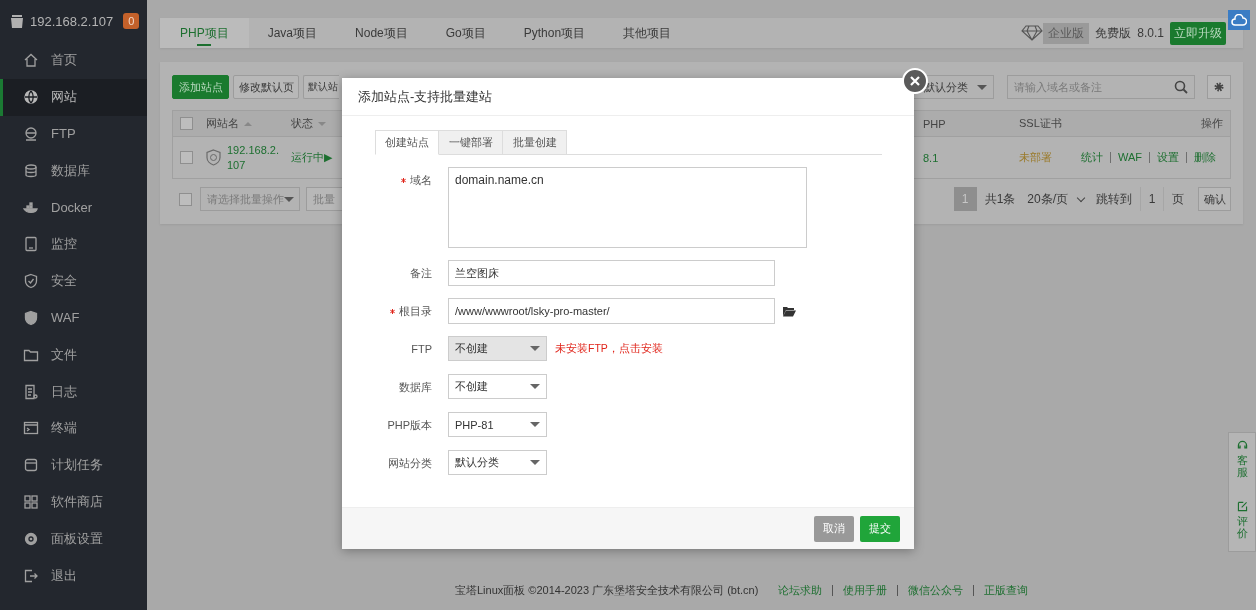 This screenshot has height=610, width=1256. Describe the element at coordinates (471, 142) in the screenshot. I see `dialog-tab: 一键部署` at that location.